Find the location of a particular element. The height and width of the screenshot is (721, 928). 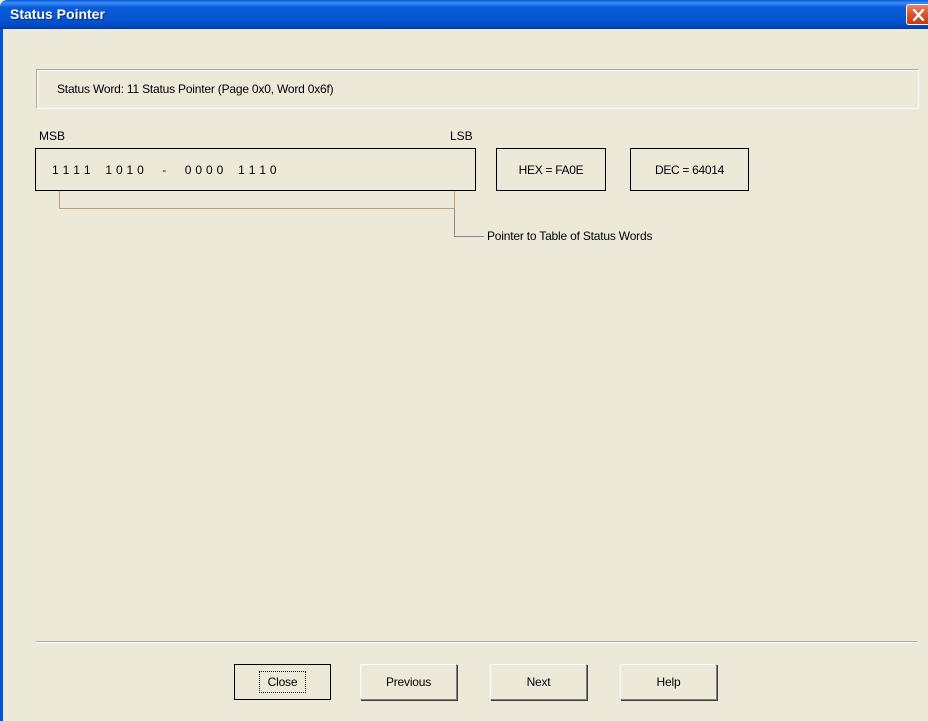

help-button: Help is located at coordinates (668, 682).